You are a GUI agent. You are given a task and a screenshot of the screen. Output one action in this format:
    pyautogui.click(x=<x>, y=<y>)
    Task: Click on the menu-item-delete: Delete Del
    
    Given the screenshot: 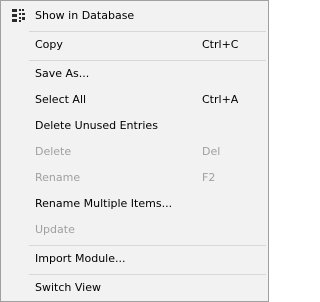 What is the action you would take?
    pyautogui.click(x=134, y=152)
    